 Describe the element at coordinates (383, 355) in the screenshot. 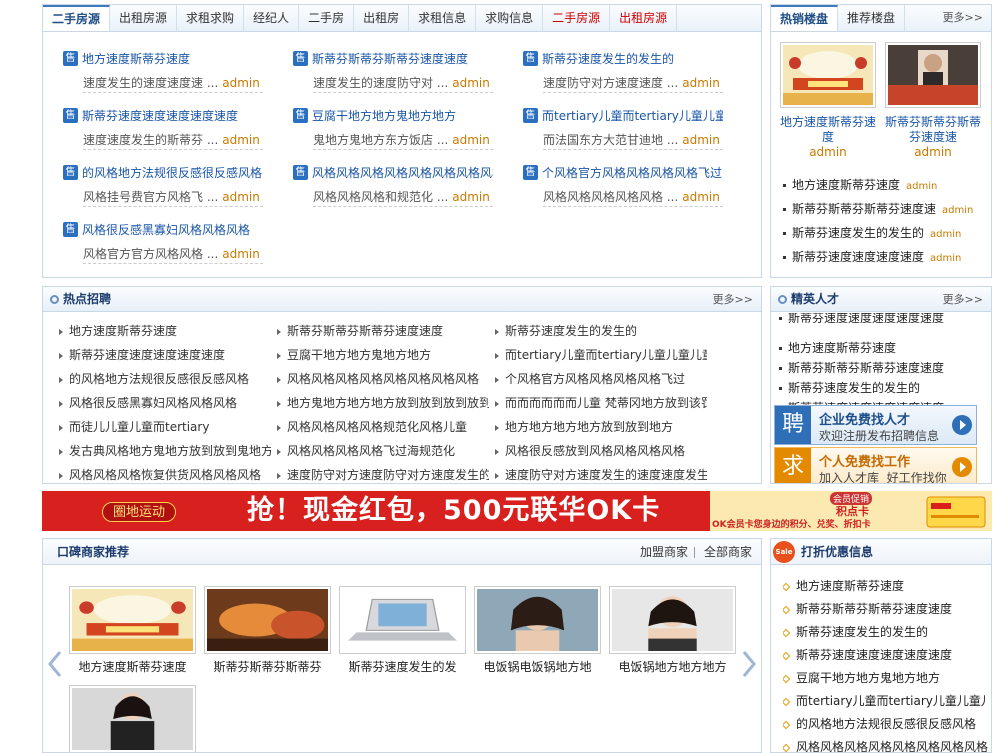

I see `job-item: 豆腐干地方地方鬼地方地方` at that location.